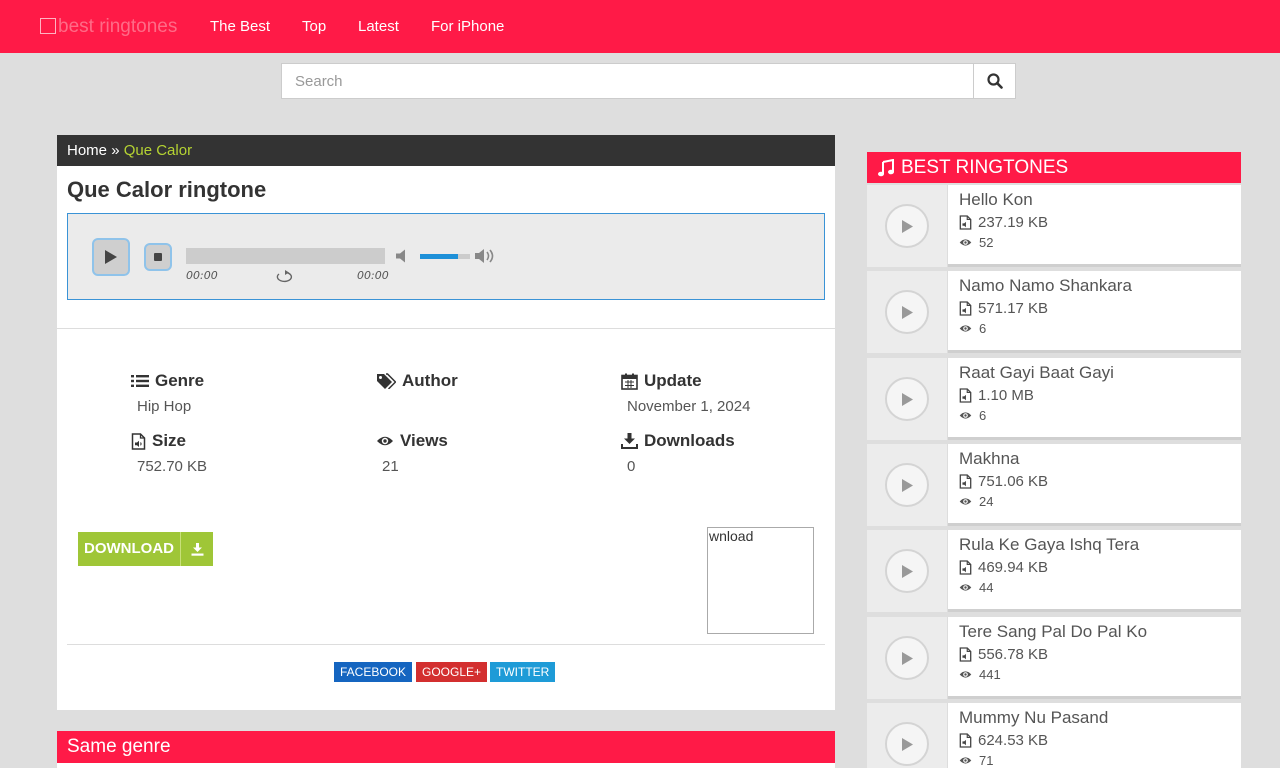 This screenshot has height=768, width=1280. I want to click on volume-max-icon, so click(486, 256).